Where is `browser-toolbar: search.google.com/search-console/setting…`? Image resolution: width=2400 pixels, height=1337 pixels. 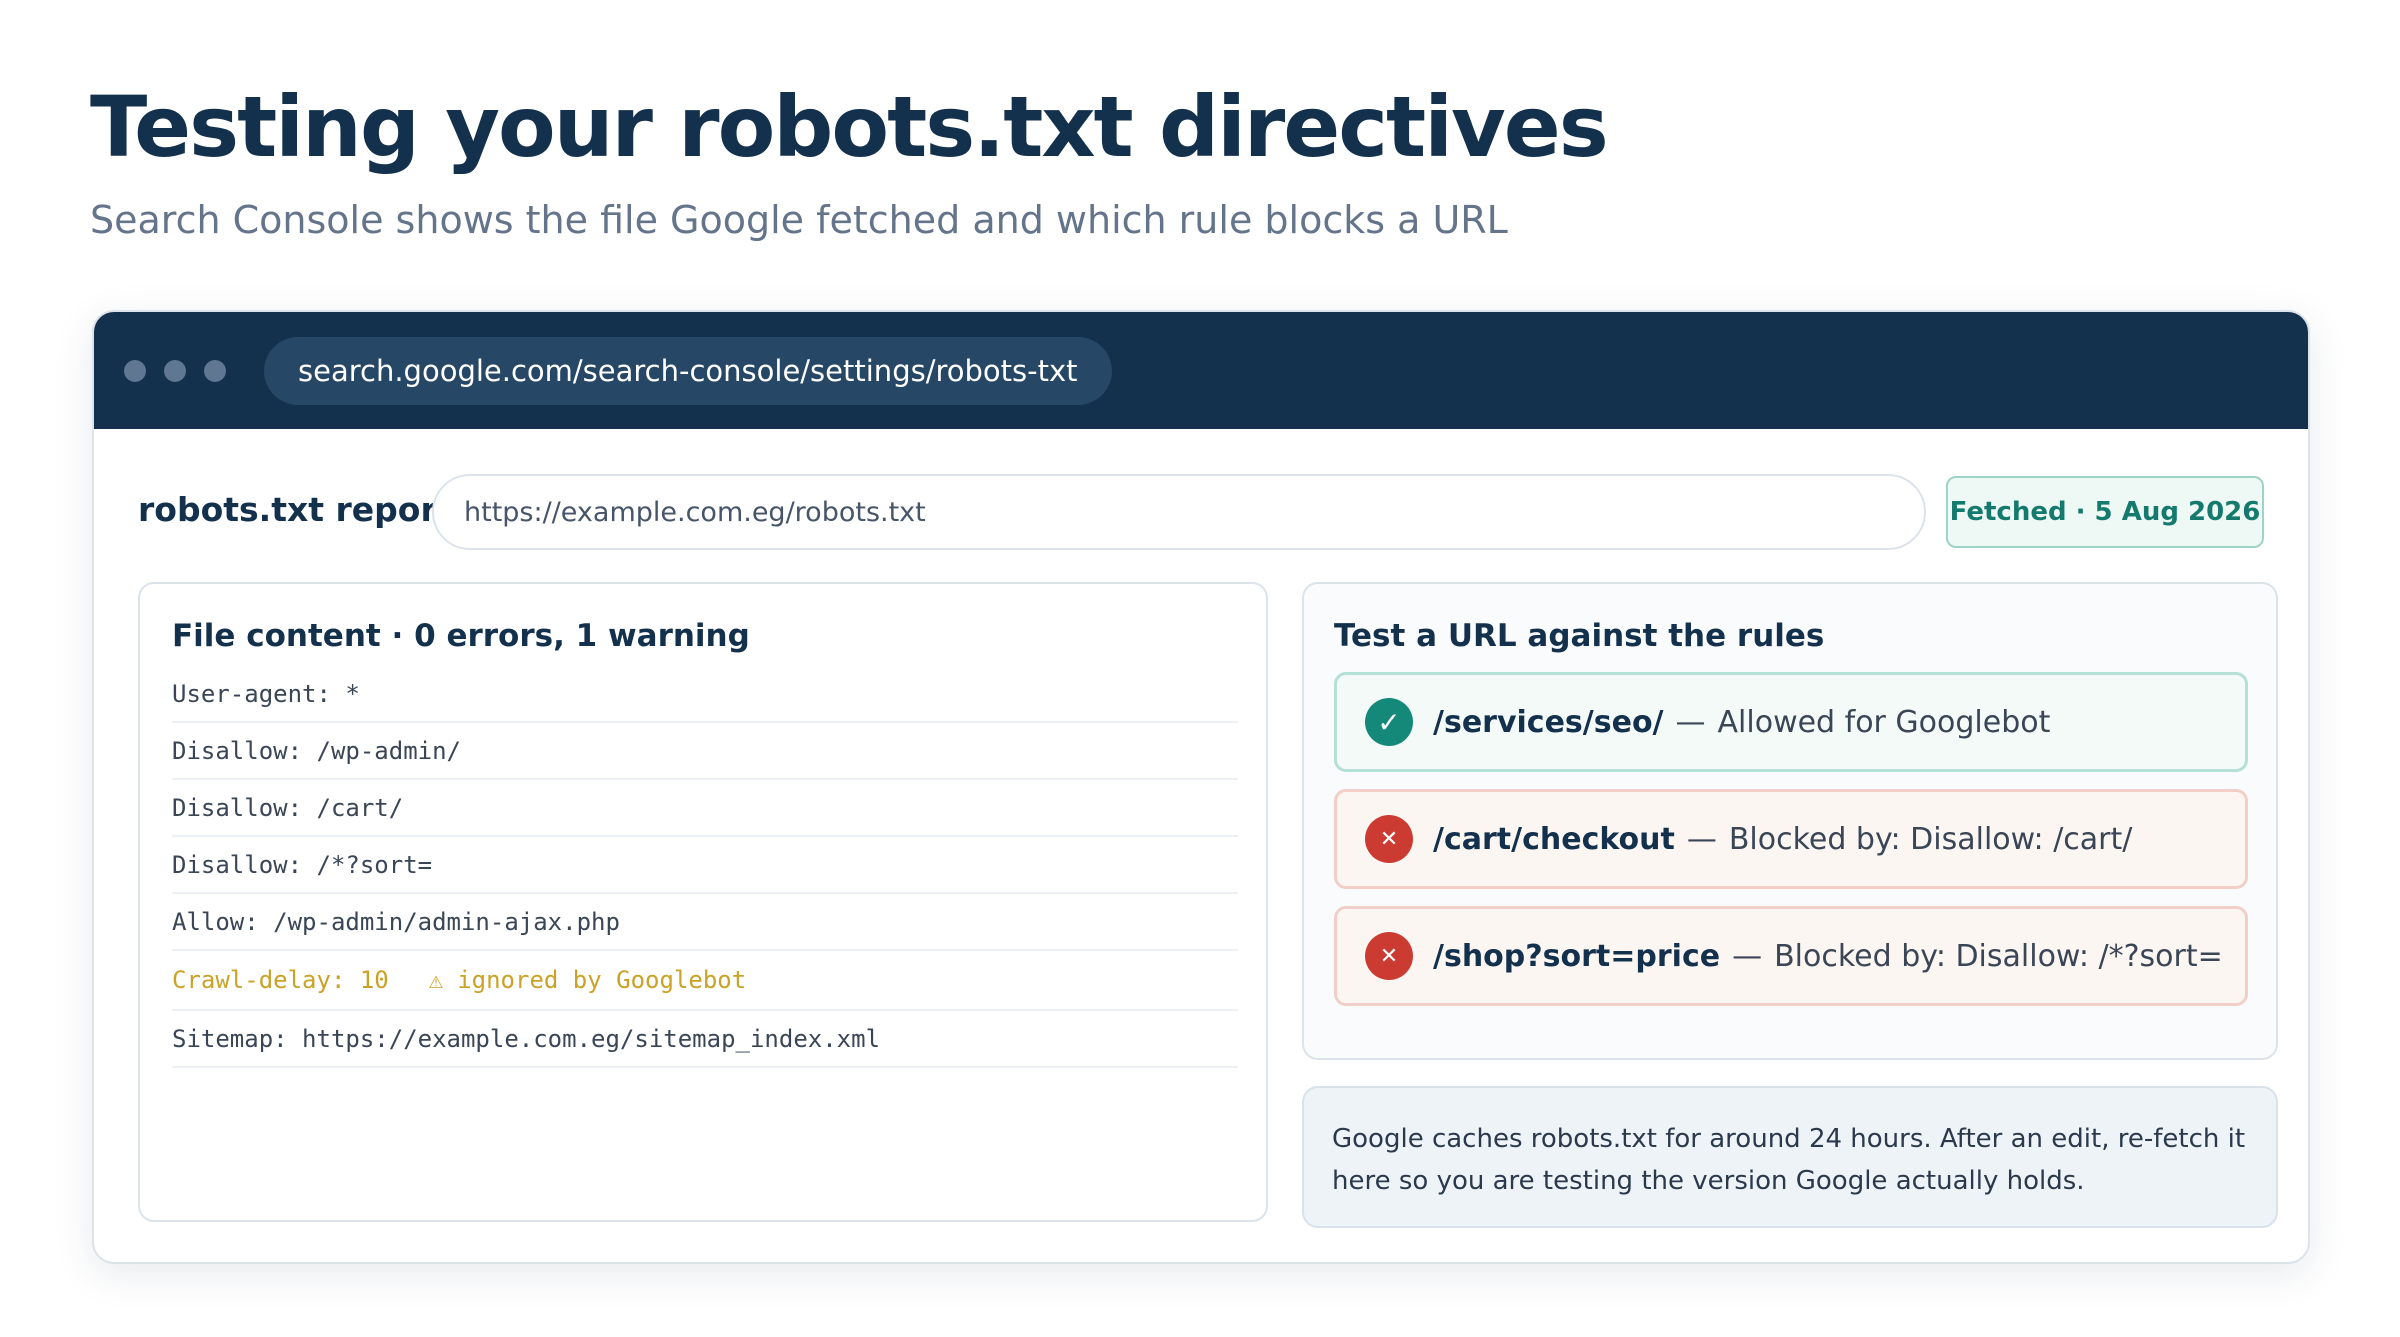
browser-toolbar: search.google.com/search-console/setting… is located at coordinates (1201, 370).